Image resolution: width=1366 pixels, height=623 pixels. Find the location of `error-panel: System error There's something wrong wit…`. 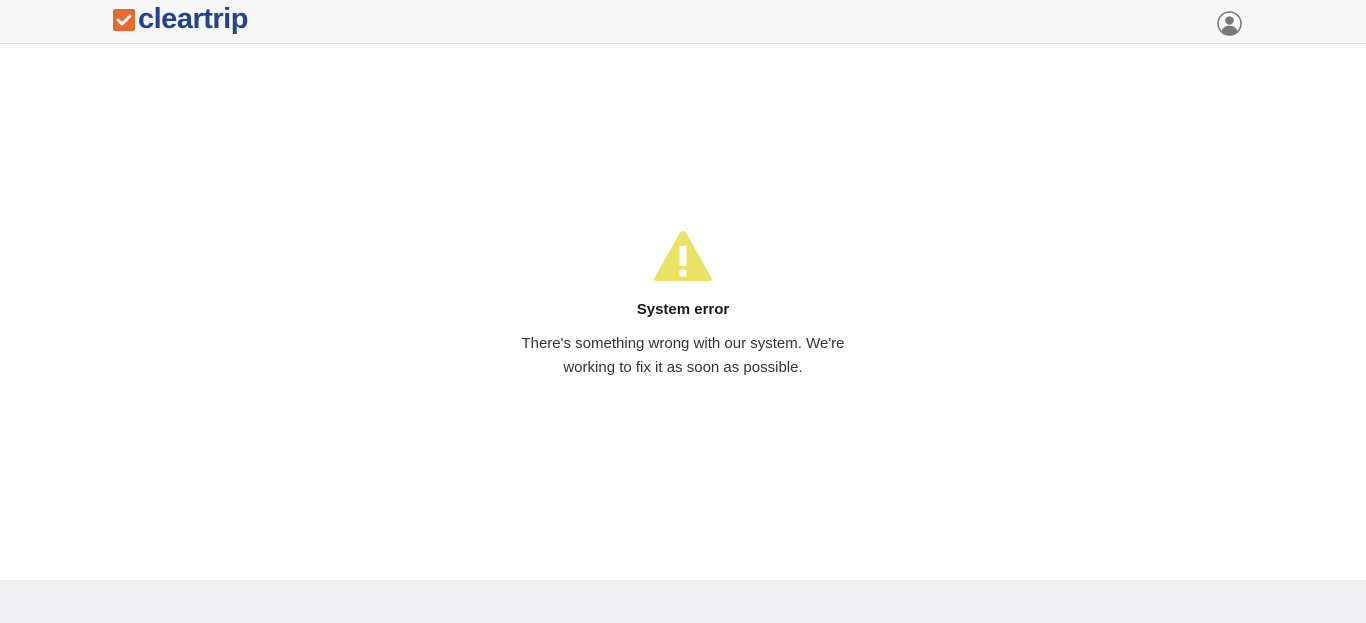

error-panel: System error There's something wrong wit… is located at coordinates (683, 304).